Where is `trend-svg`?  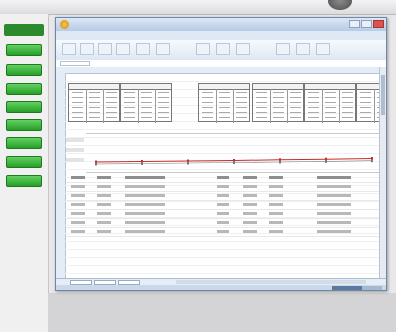 trend-svg is located at coordinates (234, 161).